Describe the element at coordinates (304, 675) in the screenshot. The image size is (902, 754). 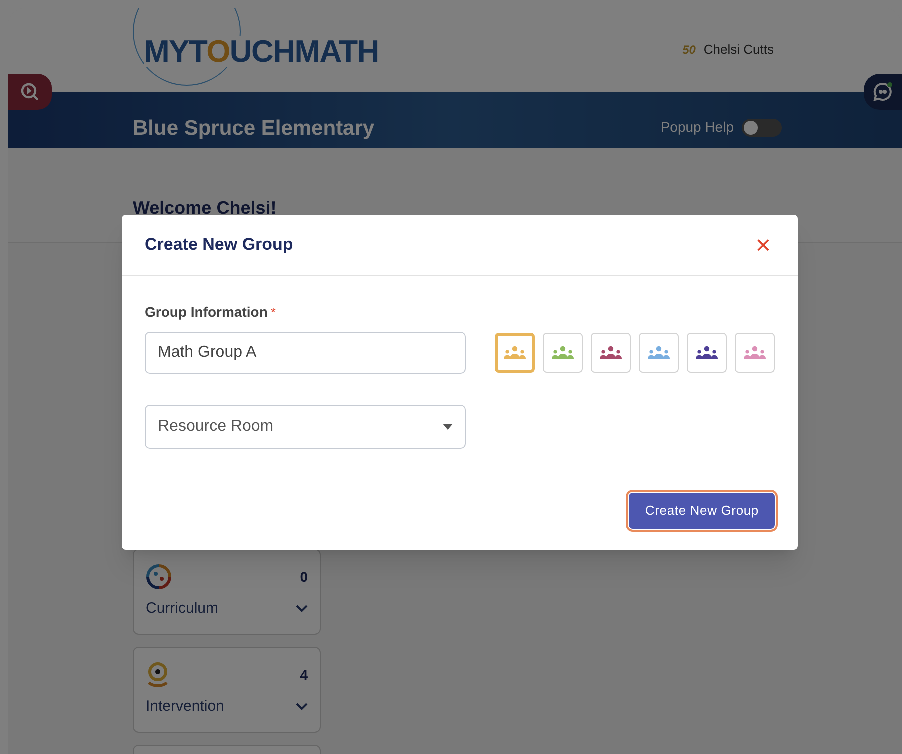
I see `card-count: 4` at that location.